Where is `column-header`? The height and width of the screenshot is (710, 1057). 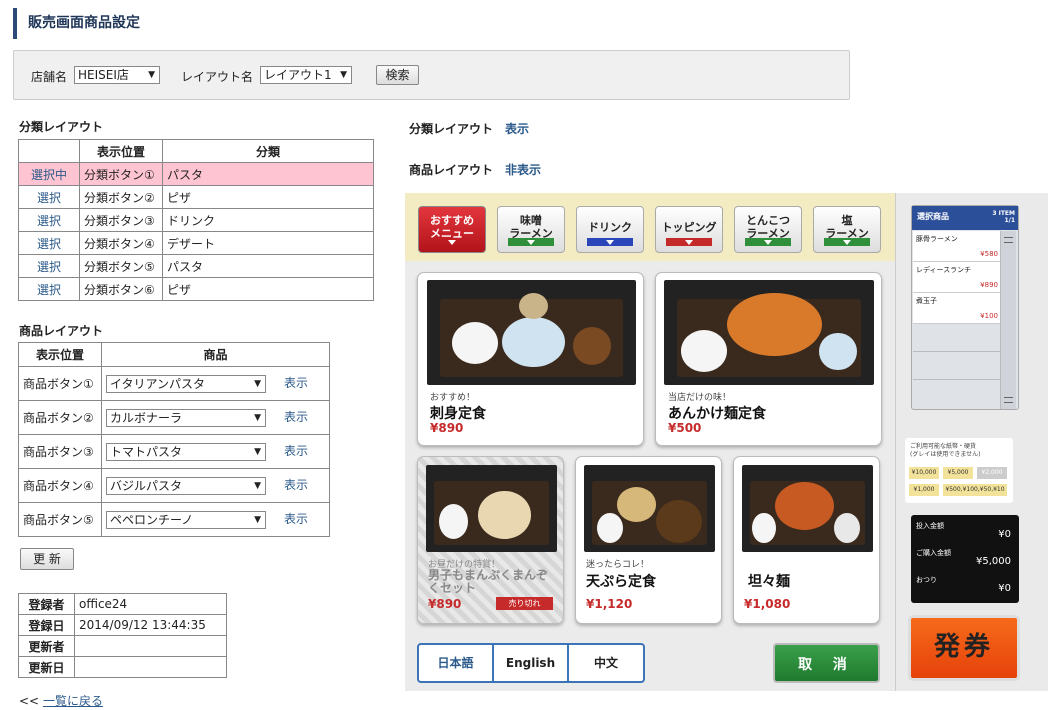 column-header is located at coordinates (49, 151).